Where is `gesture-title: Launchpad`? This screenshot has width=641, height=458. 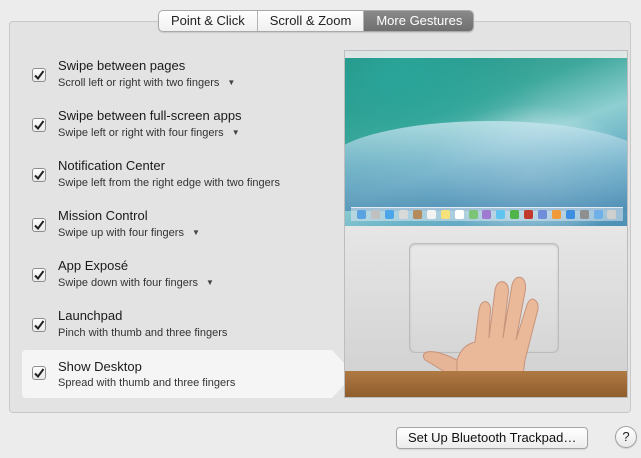 gesture-title: Launchpad is located at coordinates (90, 315).